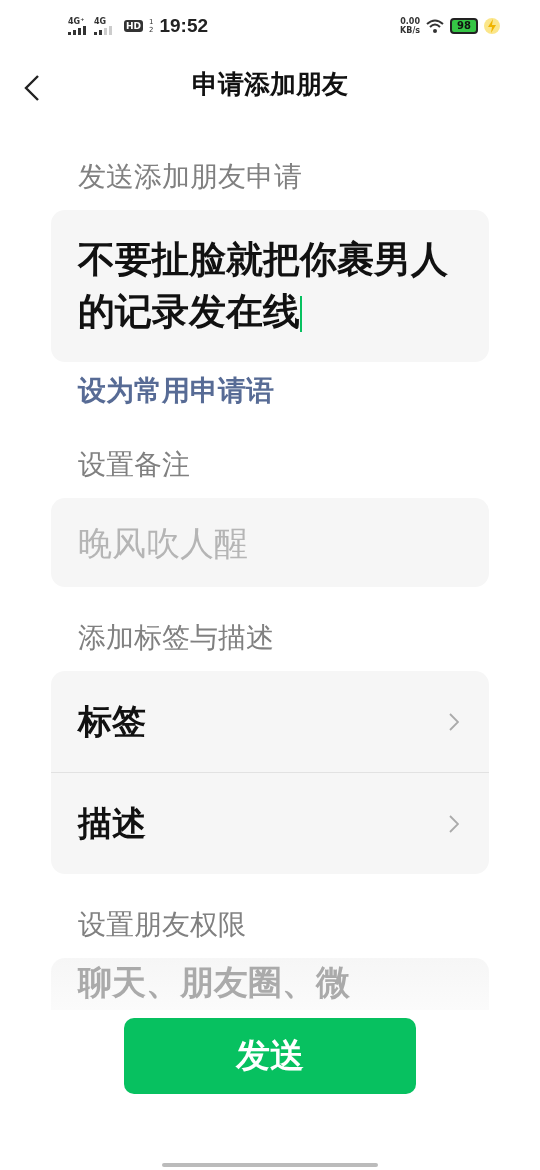 The height and width of the screenshot is (1170, 540). I want to click on hd-badge: HD, so click(133, 26).